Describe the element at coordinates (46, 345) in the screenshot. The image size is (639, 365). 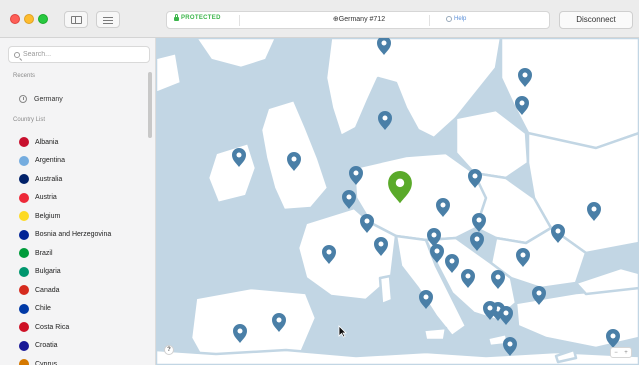
I see `country-name: Croatia` at that location.